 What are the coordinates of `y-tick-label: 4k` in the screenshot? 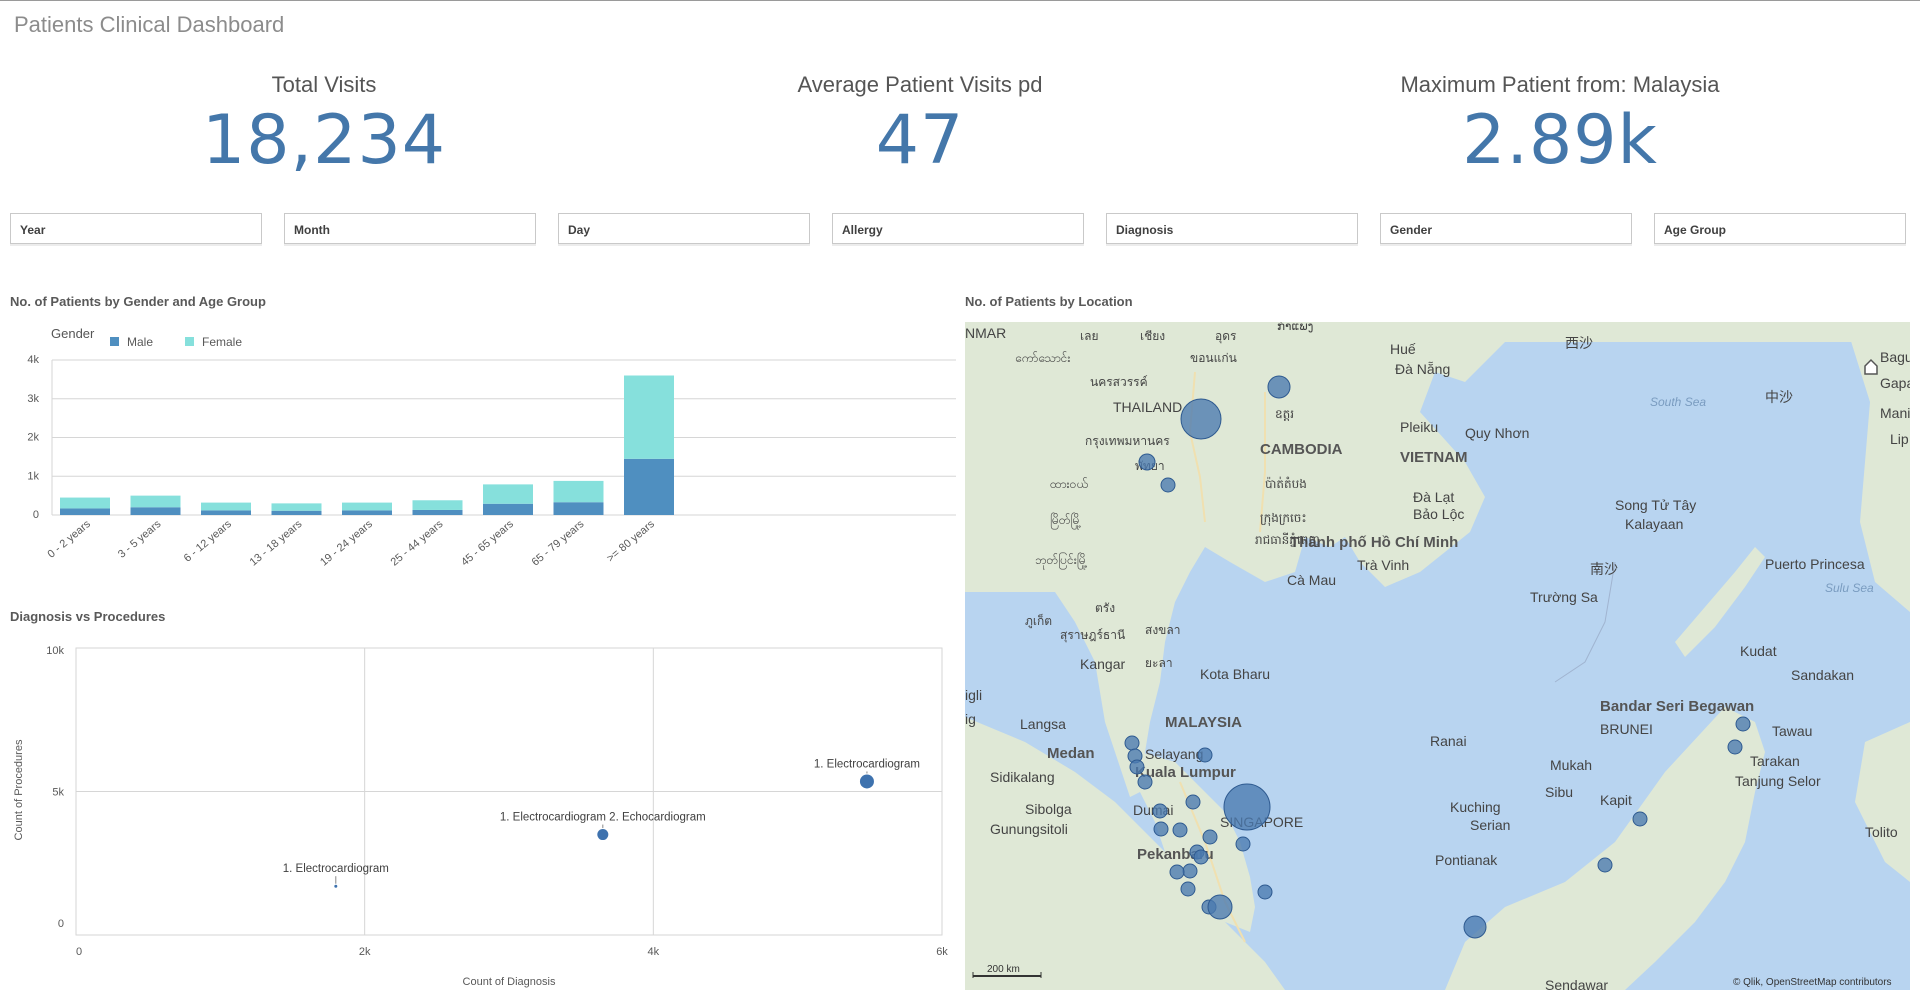 It's located at (33, 360).